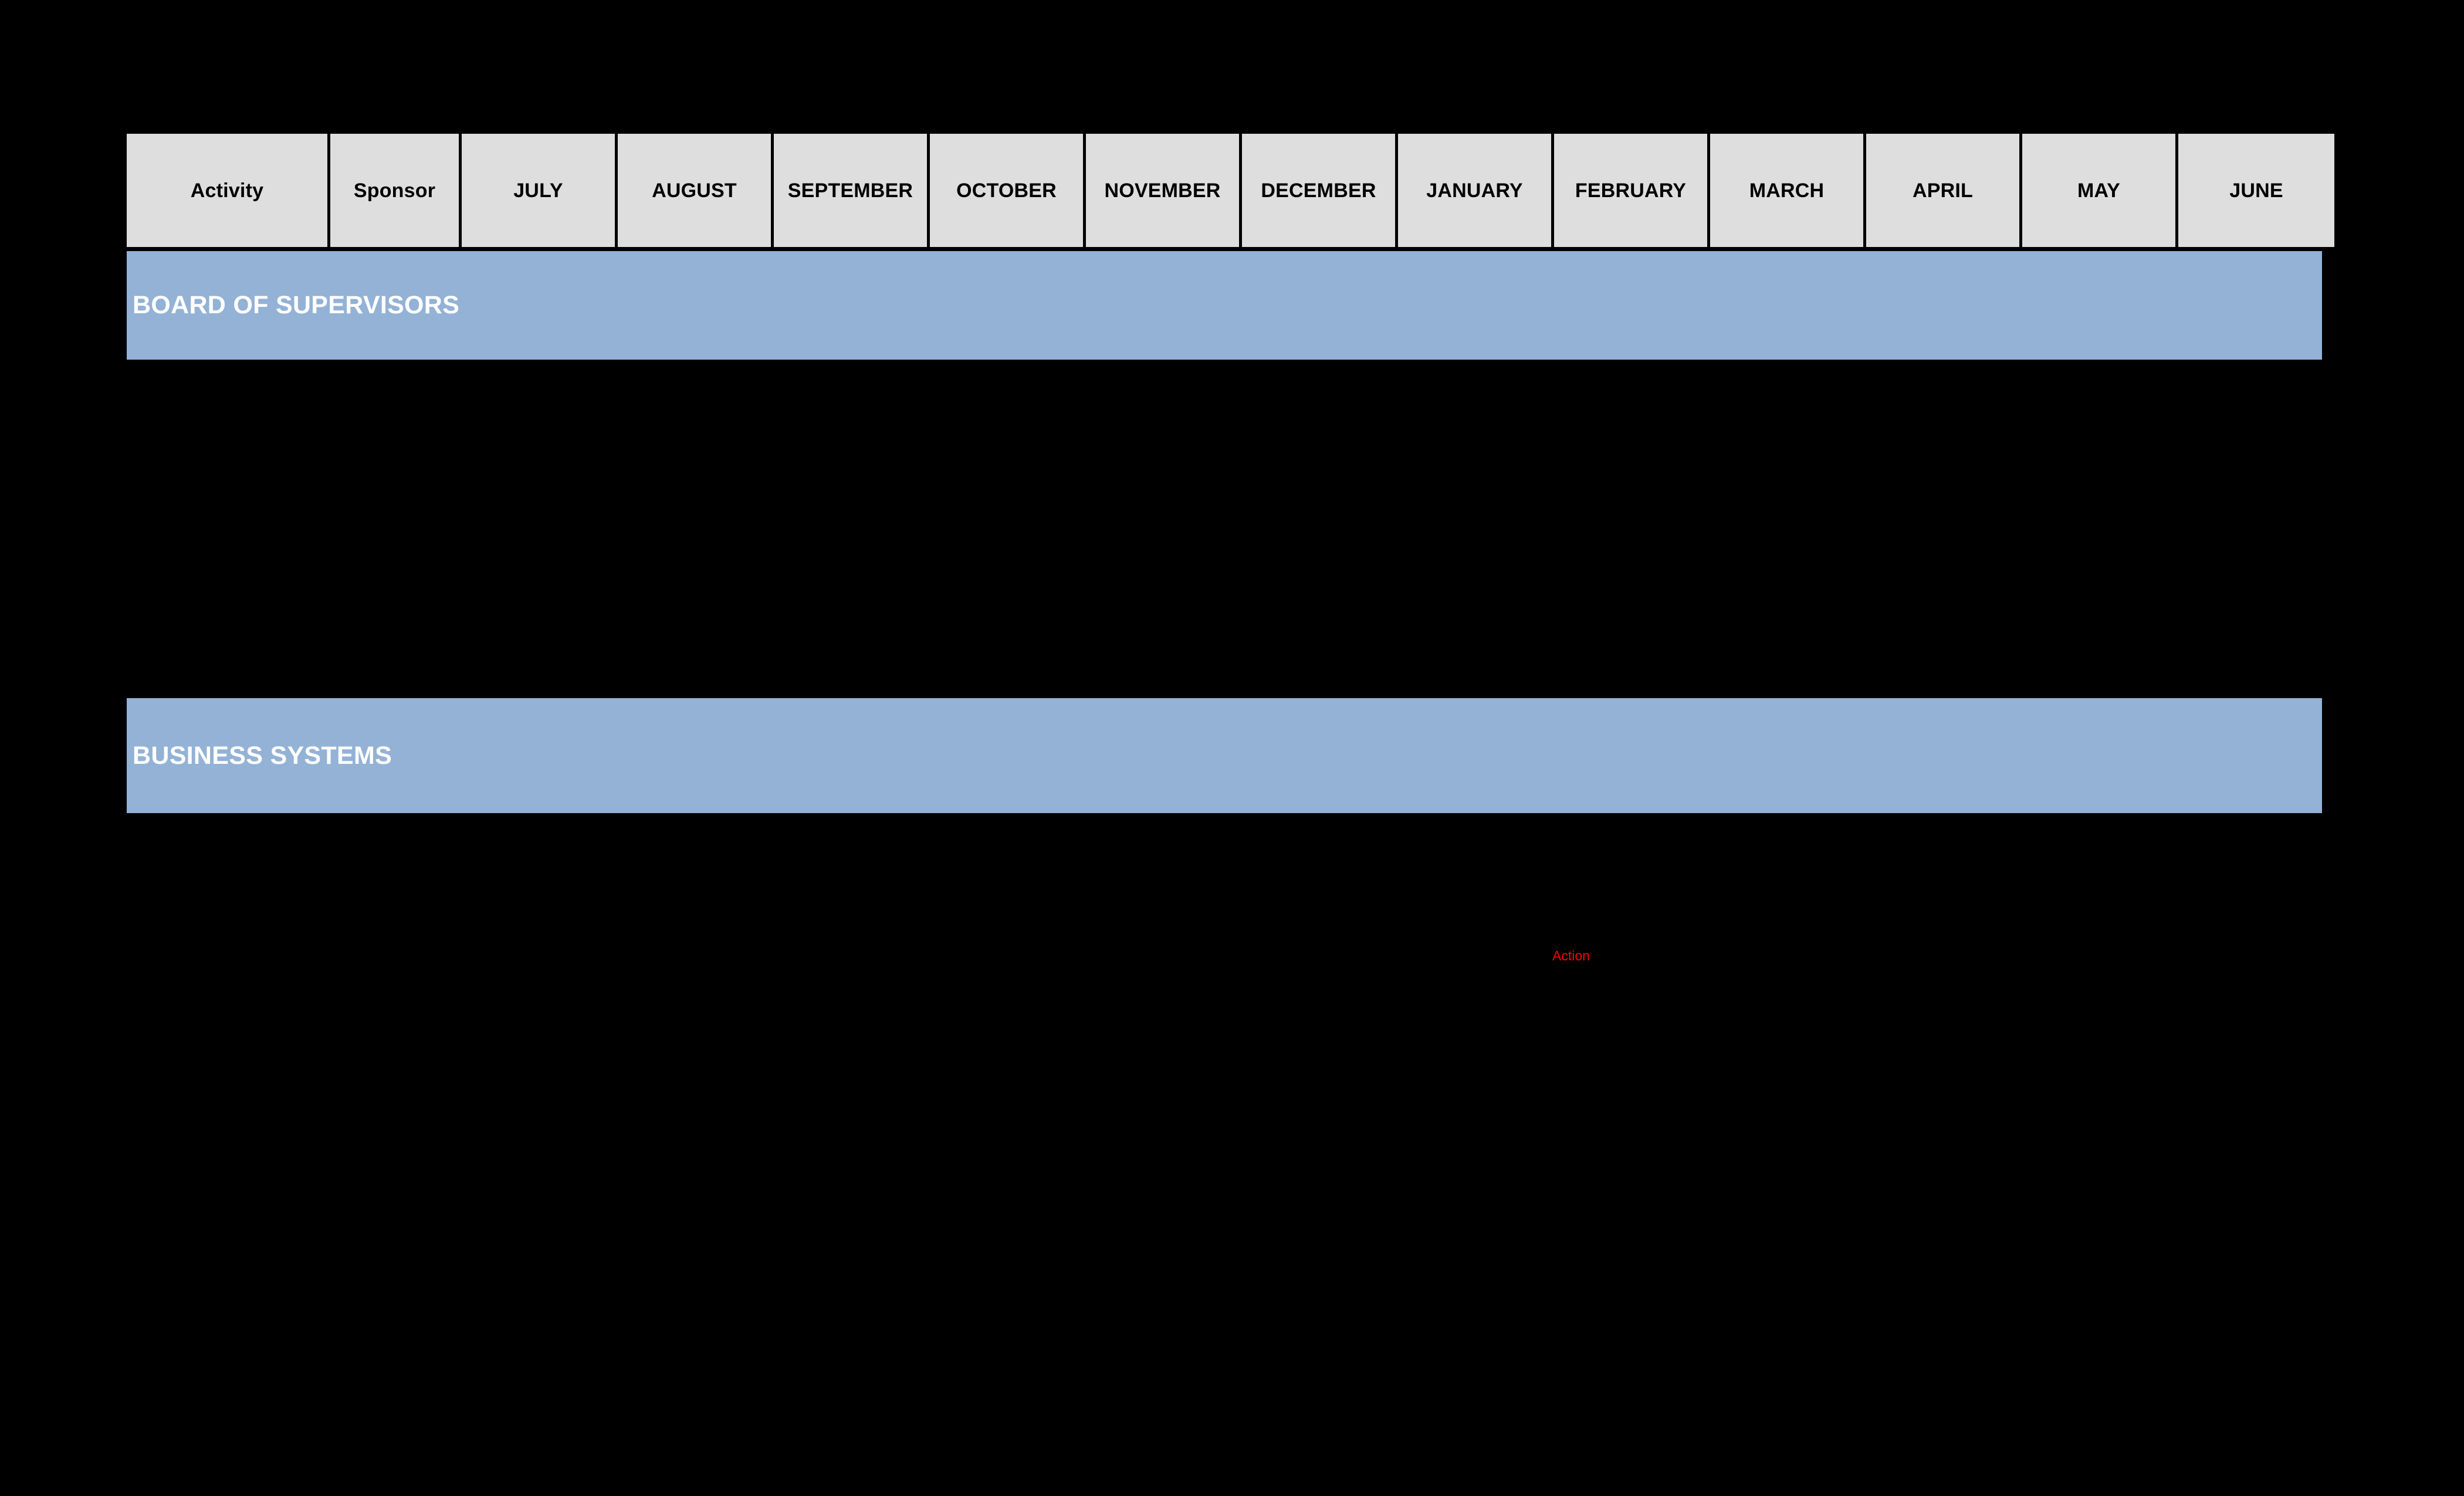 The width and height of the screenshot is (2464, 1496). I want to click on column-header-october: OCTOBER, so click(1008, 191).